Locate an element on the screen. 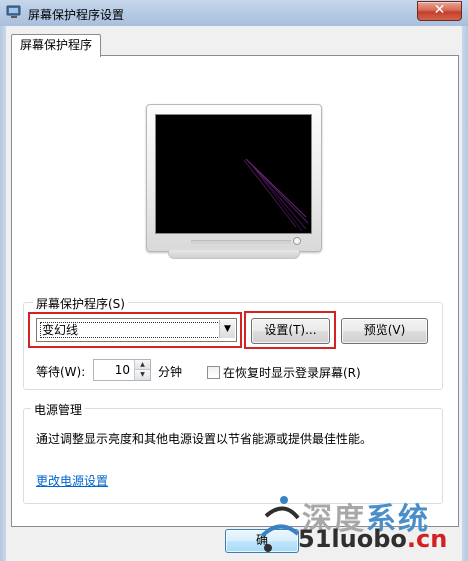  window-frame-left is located at coordinates (3, 293).